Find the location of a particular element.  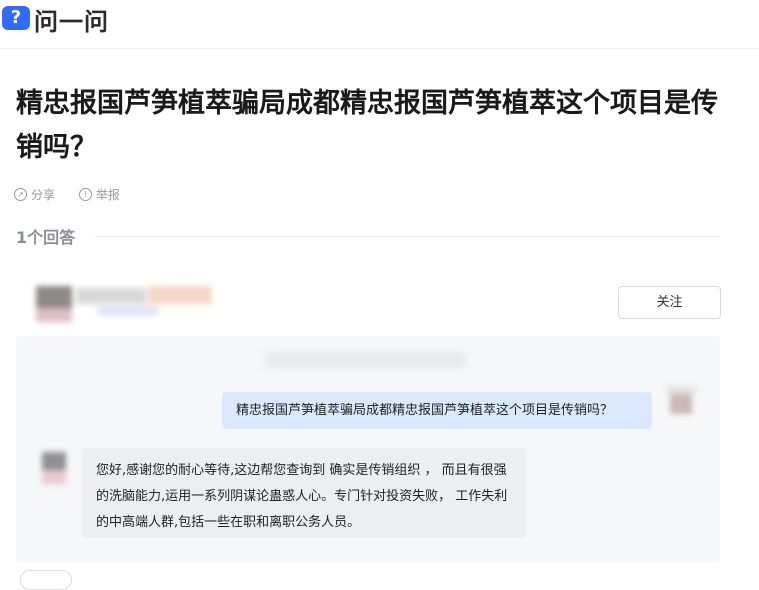

user-message-bubble: 精忠报国芦笋植萃骗局成都精忠报国芦笋植萃这个项目是传销吗？ is located at coordinates (437, 410).